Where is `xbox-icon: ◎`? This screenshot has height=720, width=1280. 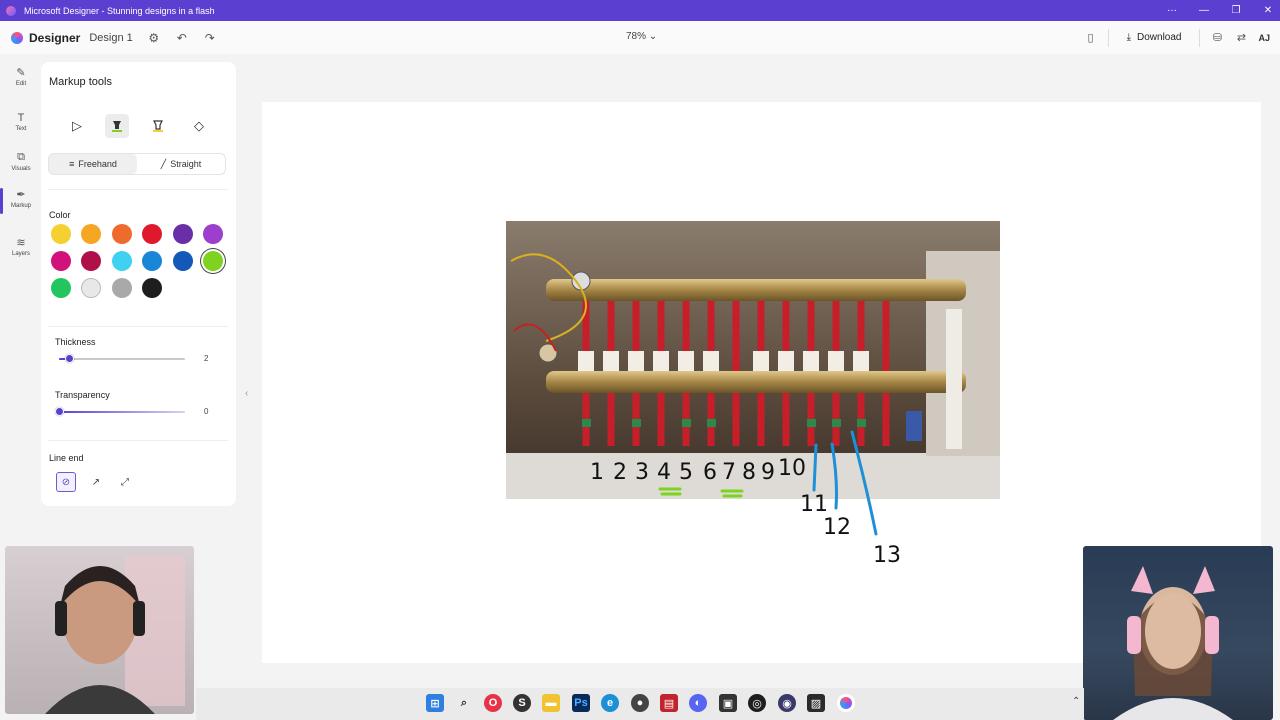 xbox-icon: ◎ is located at coordinates (757, 703).